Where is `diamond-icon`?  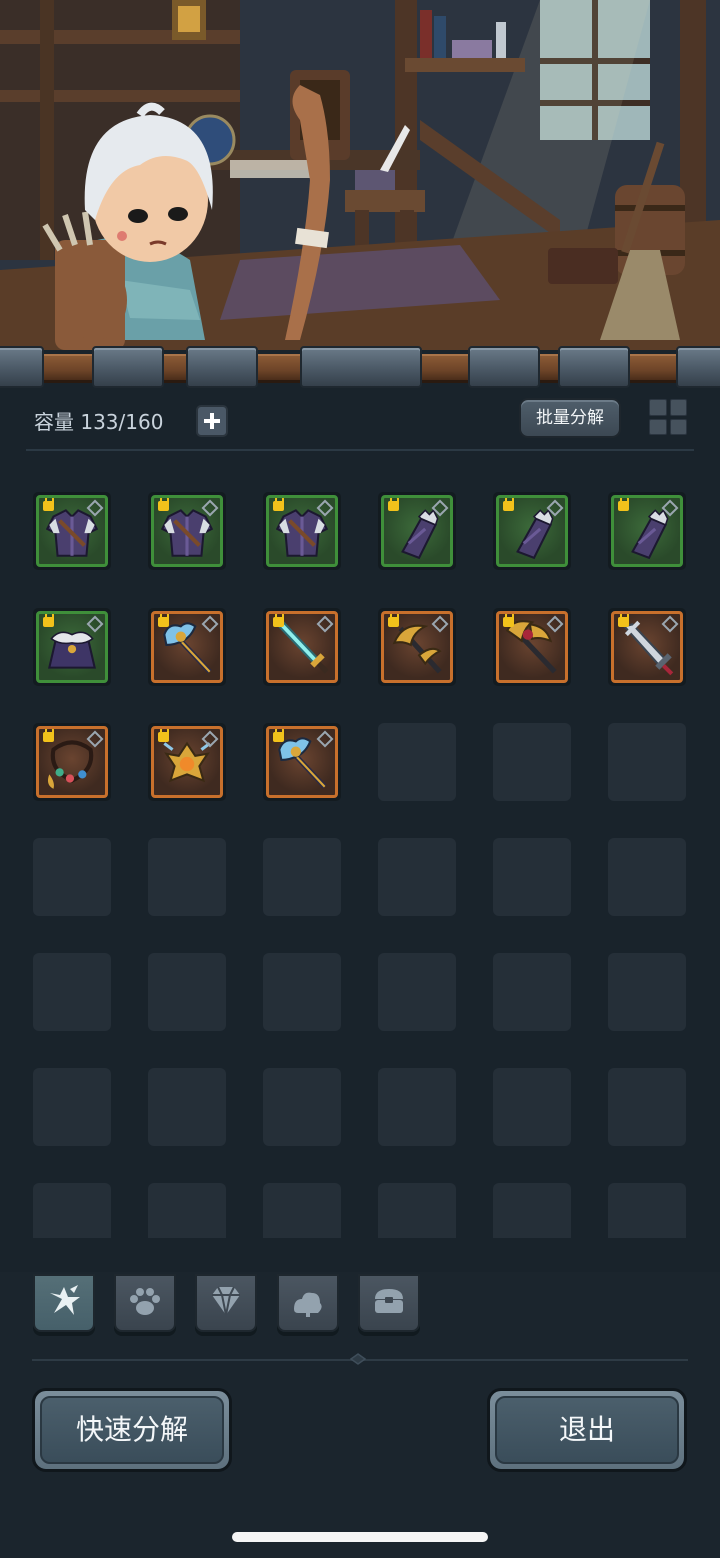
diamond-icon is located at coordinates (226, 1301).